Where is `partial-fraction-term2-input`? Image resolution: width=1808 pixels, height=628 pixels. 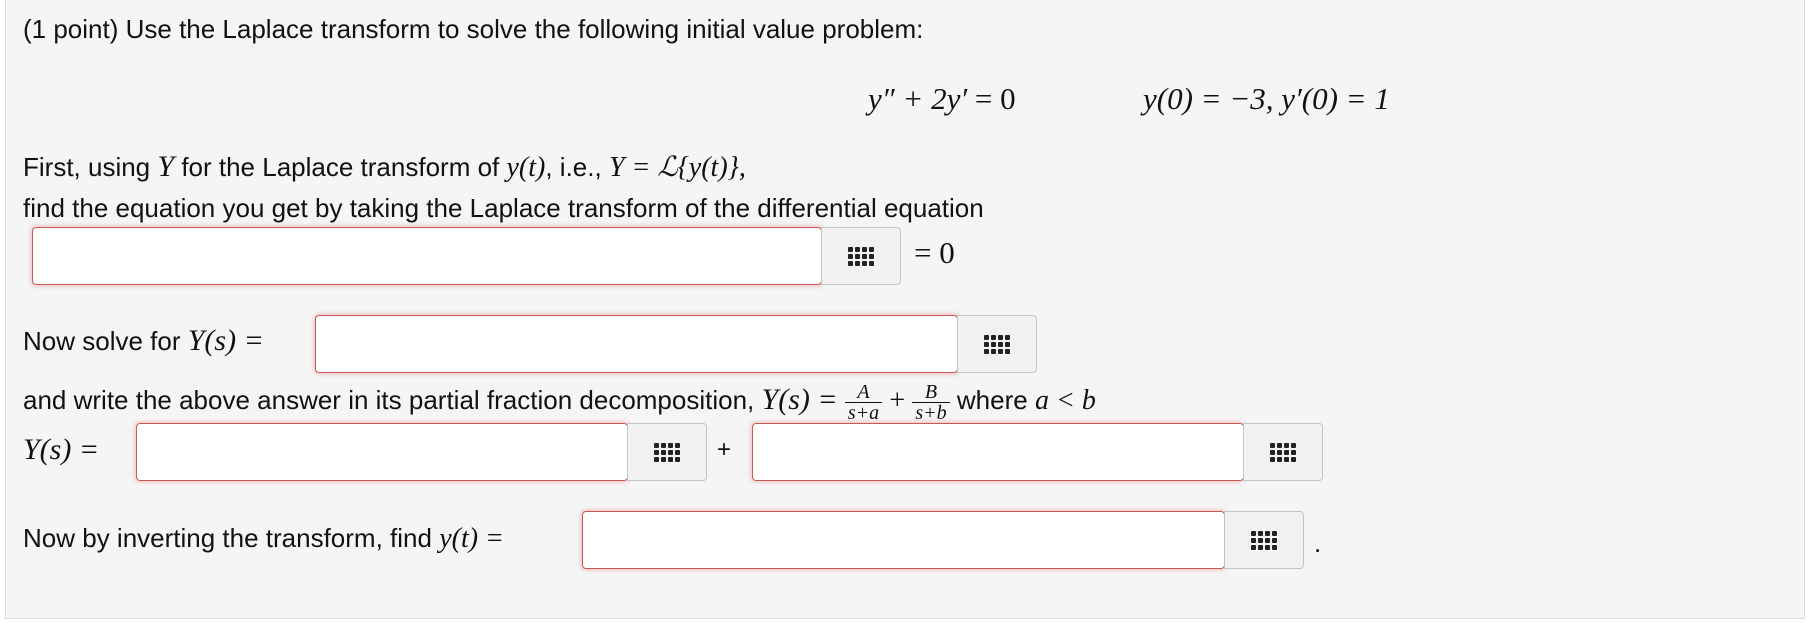
partial-fraction-term2-input is located at coordinates (998, 452).